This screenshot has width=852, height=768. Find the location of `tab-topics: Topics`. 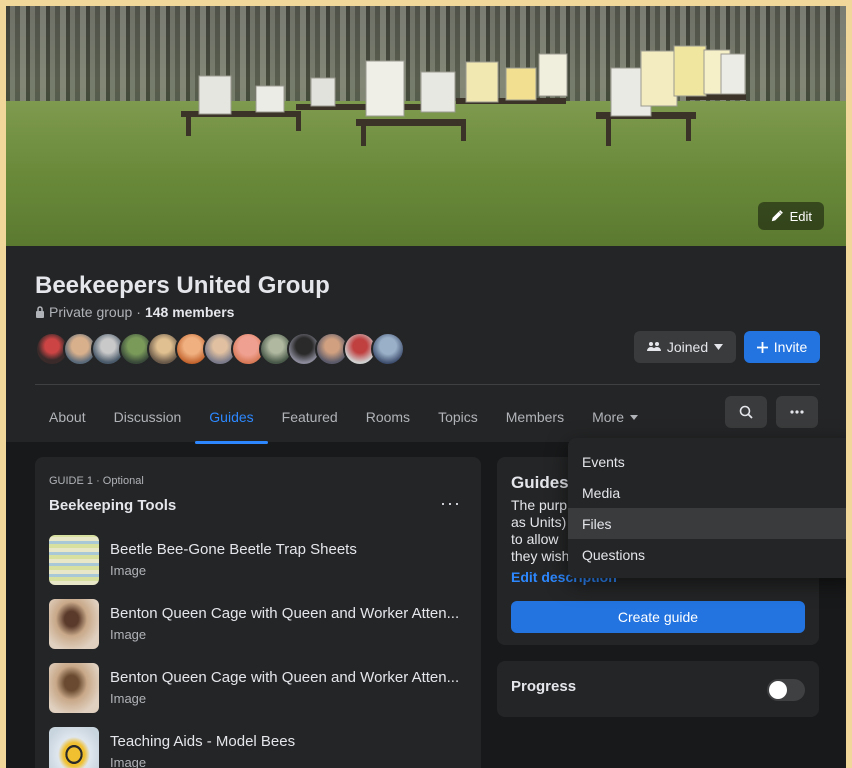

tab-topics: Topics is located at coordinates (458, 417).